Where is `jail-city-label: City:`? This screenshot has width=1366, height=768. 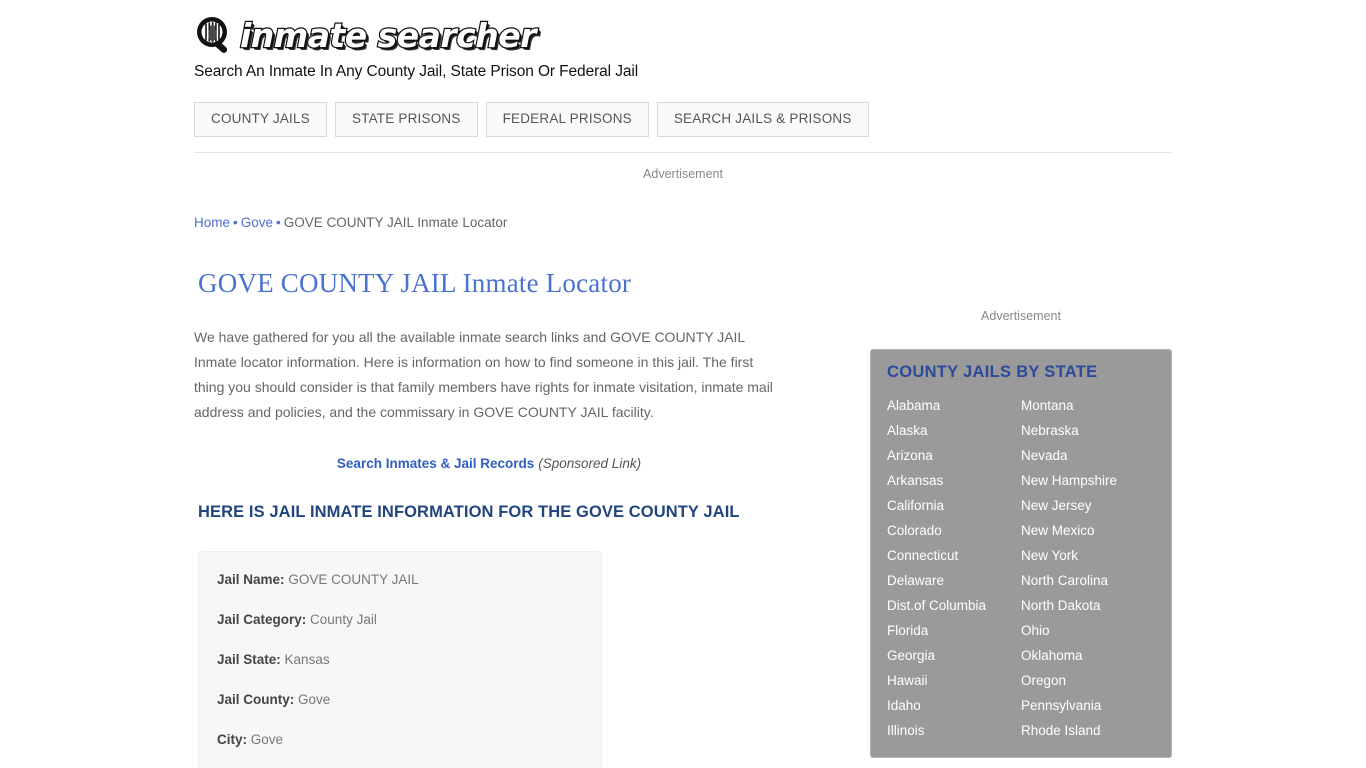 jail-city-label: City: is located at coordinates (232, 739).